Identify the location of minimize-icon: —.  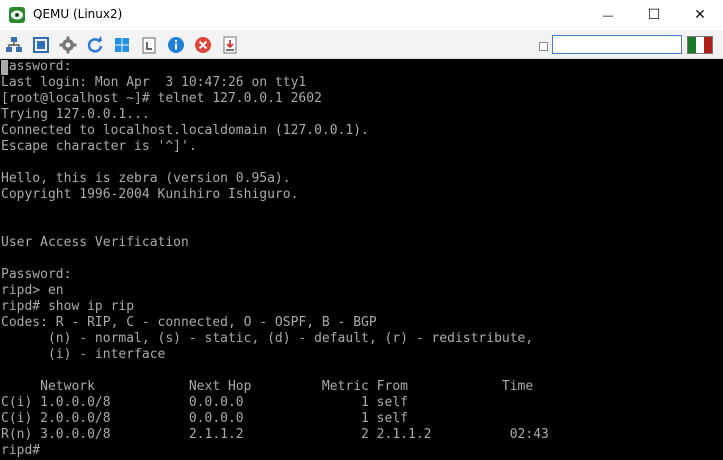
(608, 15).